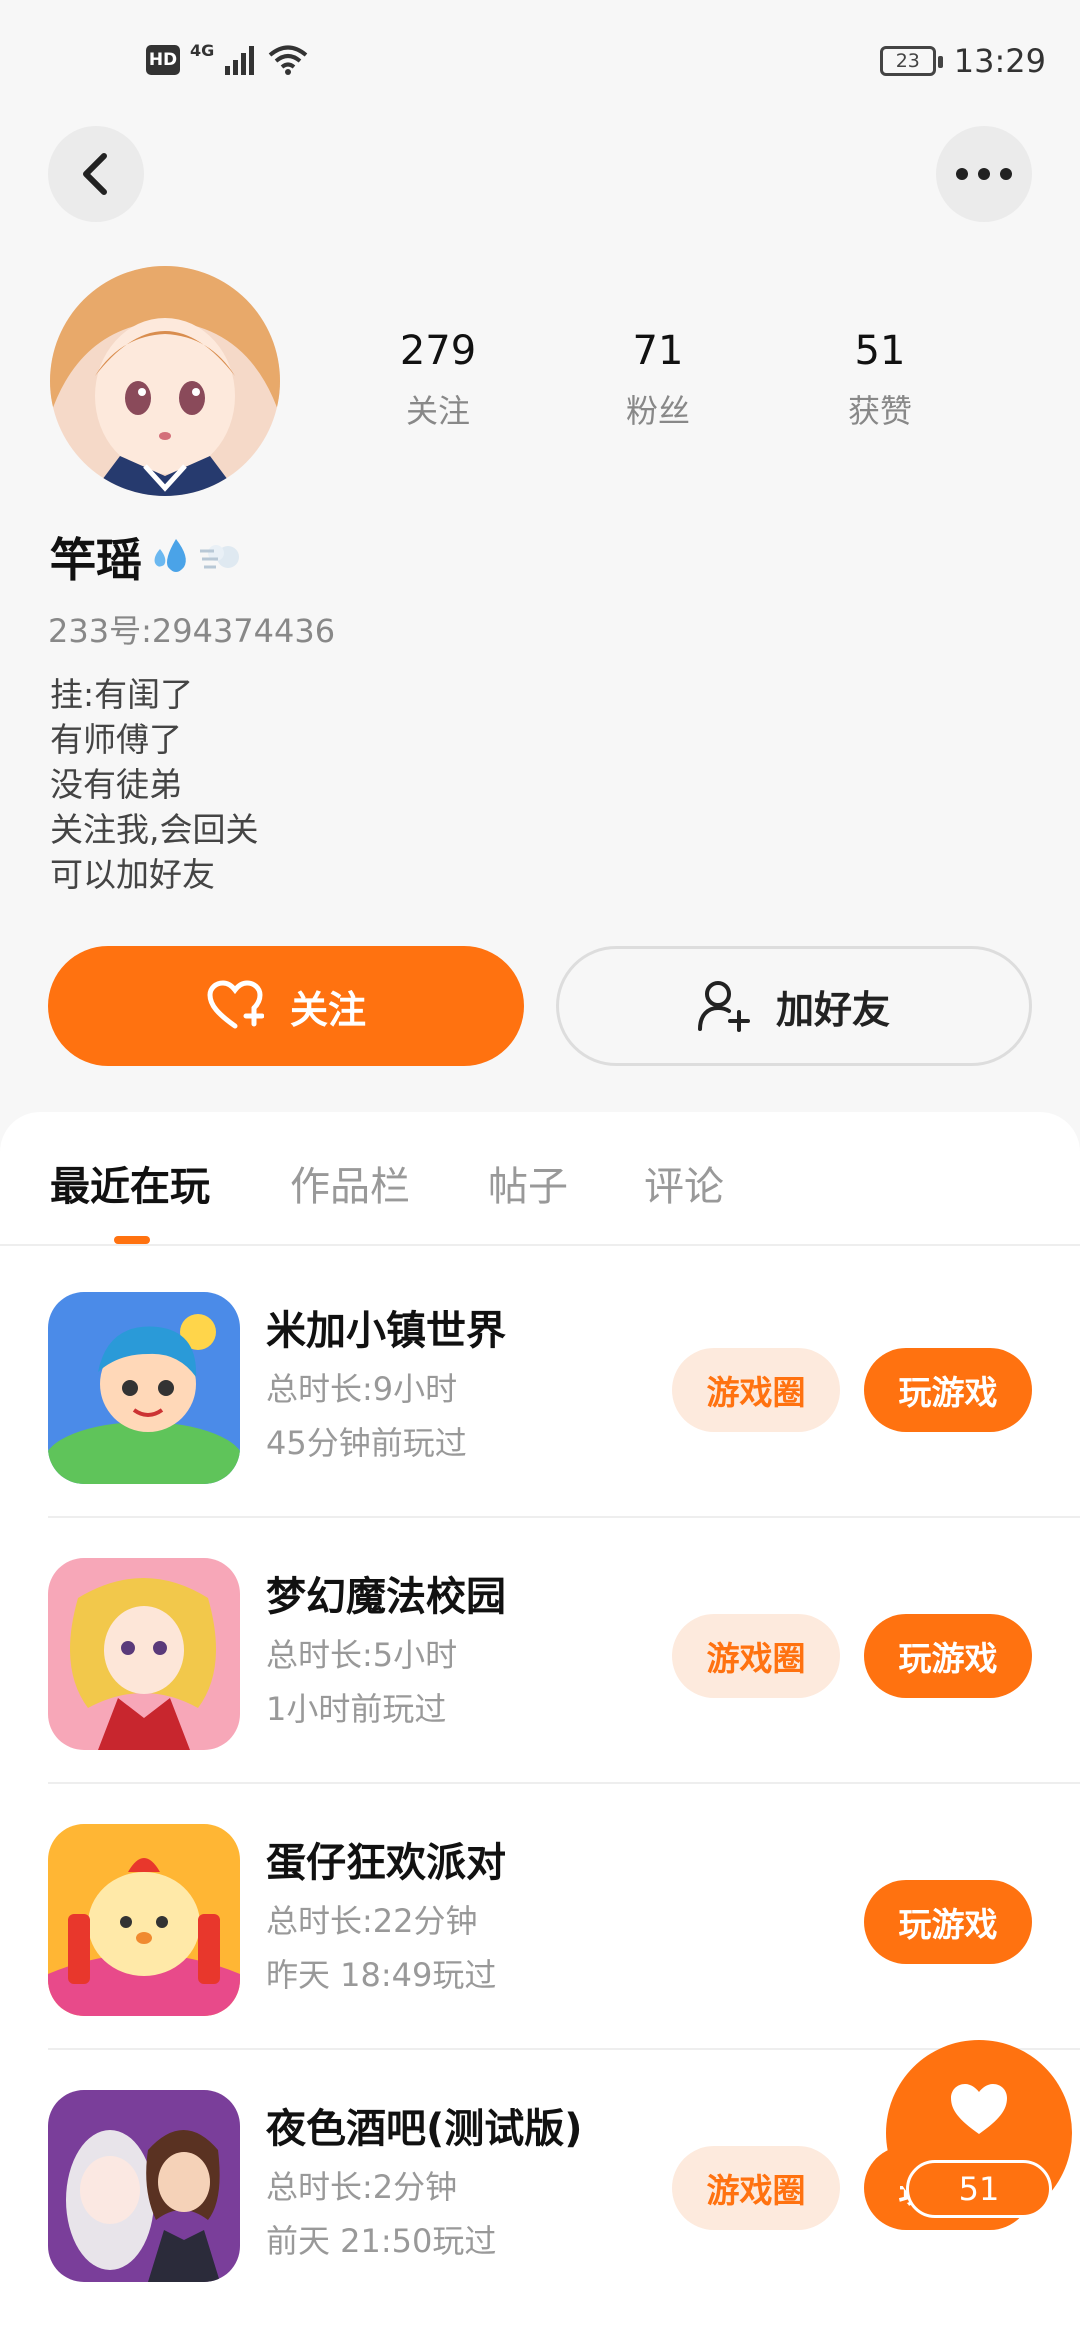 The width and height of the screenshot is (1080, 2340). What do you see at coordinates (880, 351) in the screenshot?
I see `stat-value: 51` at bounding box center [880, 351].